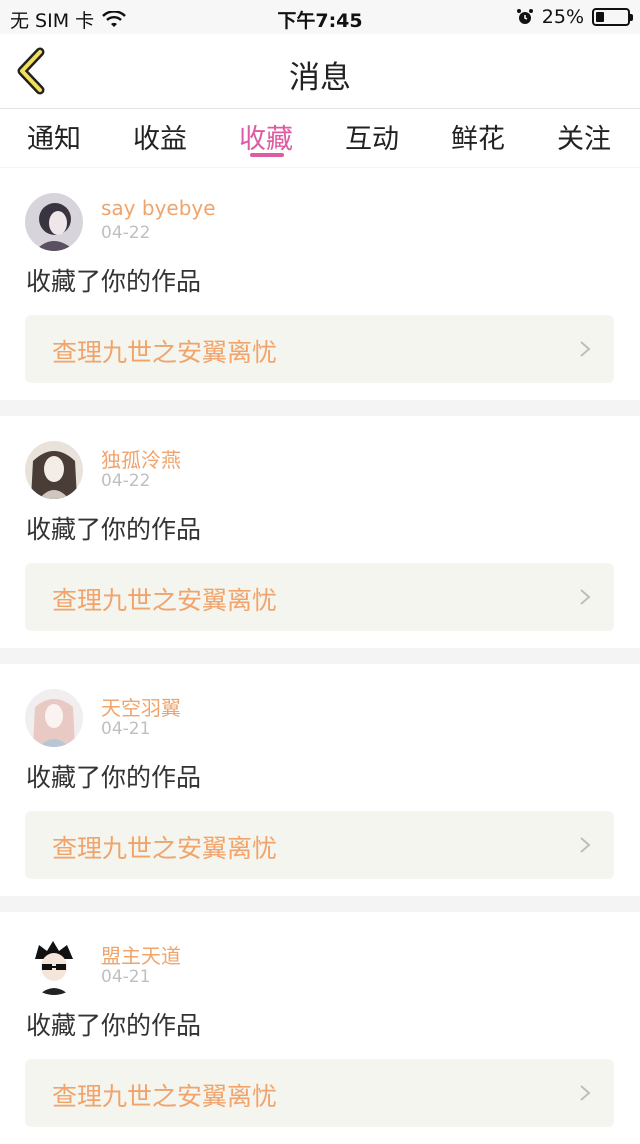  What do you see at coordinates (160, 136) in the screenshot?
I see `tab-earnings: 收益` at bounding box center [160, 136].